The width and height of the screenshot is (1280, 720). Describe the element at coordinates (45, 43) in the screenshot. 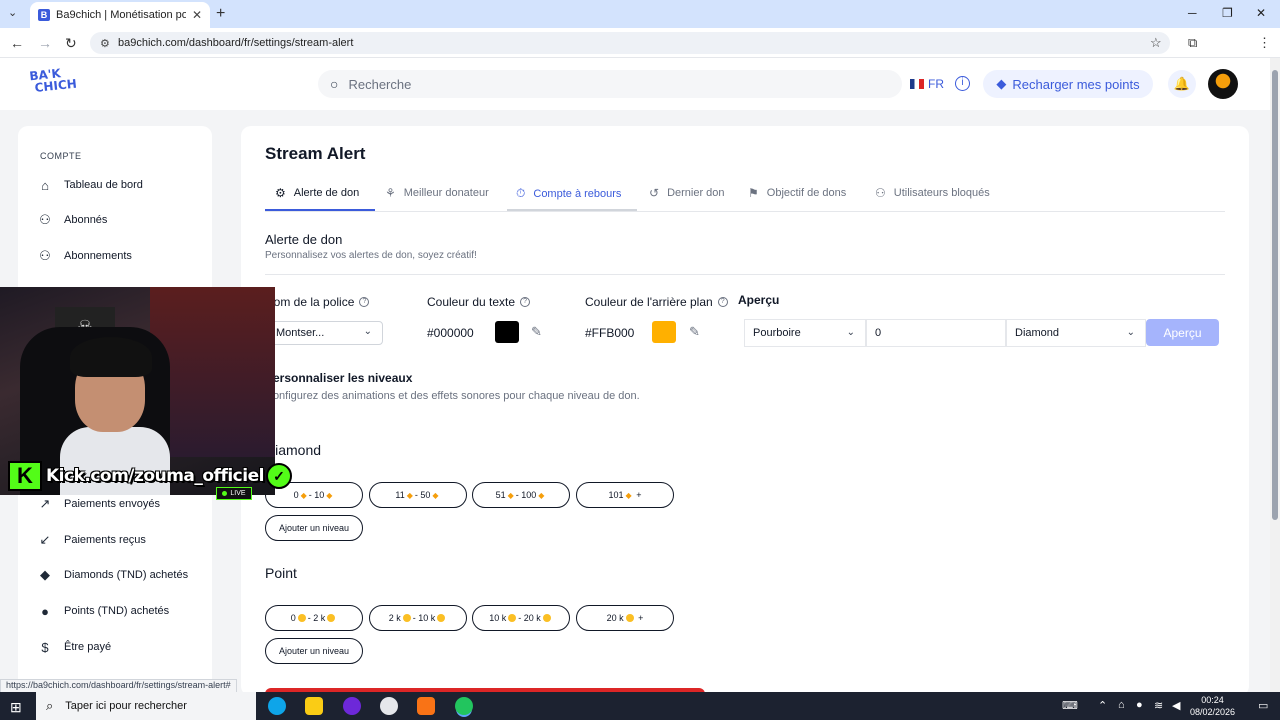

I see `forward-icon: →` at that location.